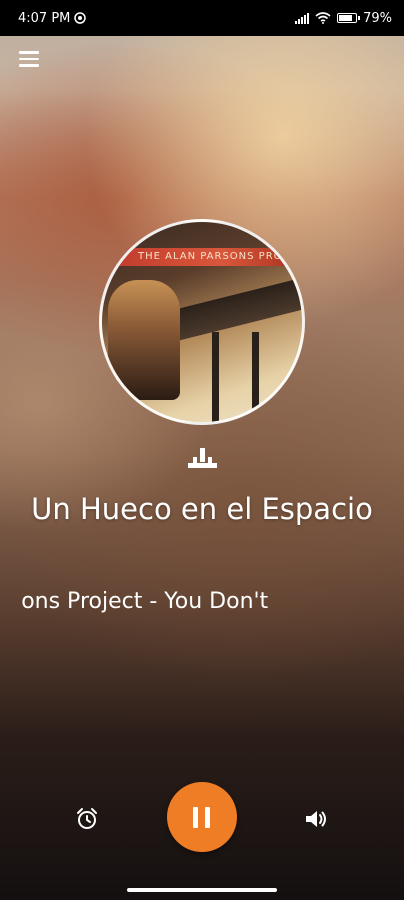 This screenshot has height=900, width=404. Describe the element at coordinates (44, 18) in the screenshot. I see `status-time: 4:07 PM` at that location.